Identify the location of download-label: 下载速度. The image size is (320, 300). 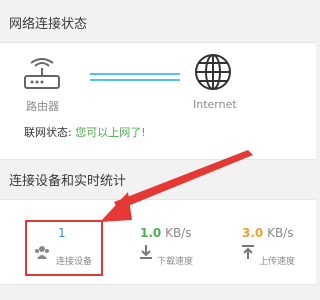
(175, 262).